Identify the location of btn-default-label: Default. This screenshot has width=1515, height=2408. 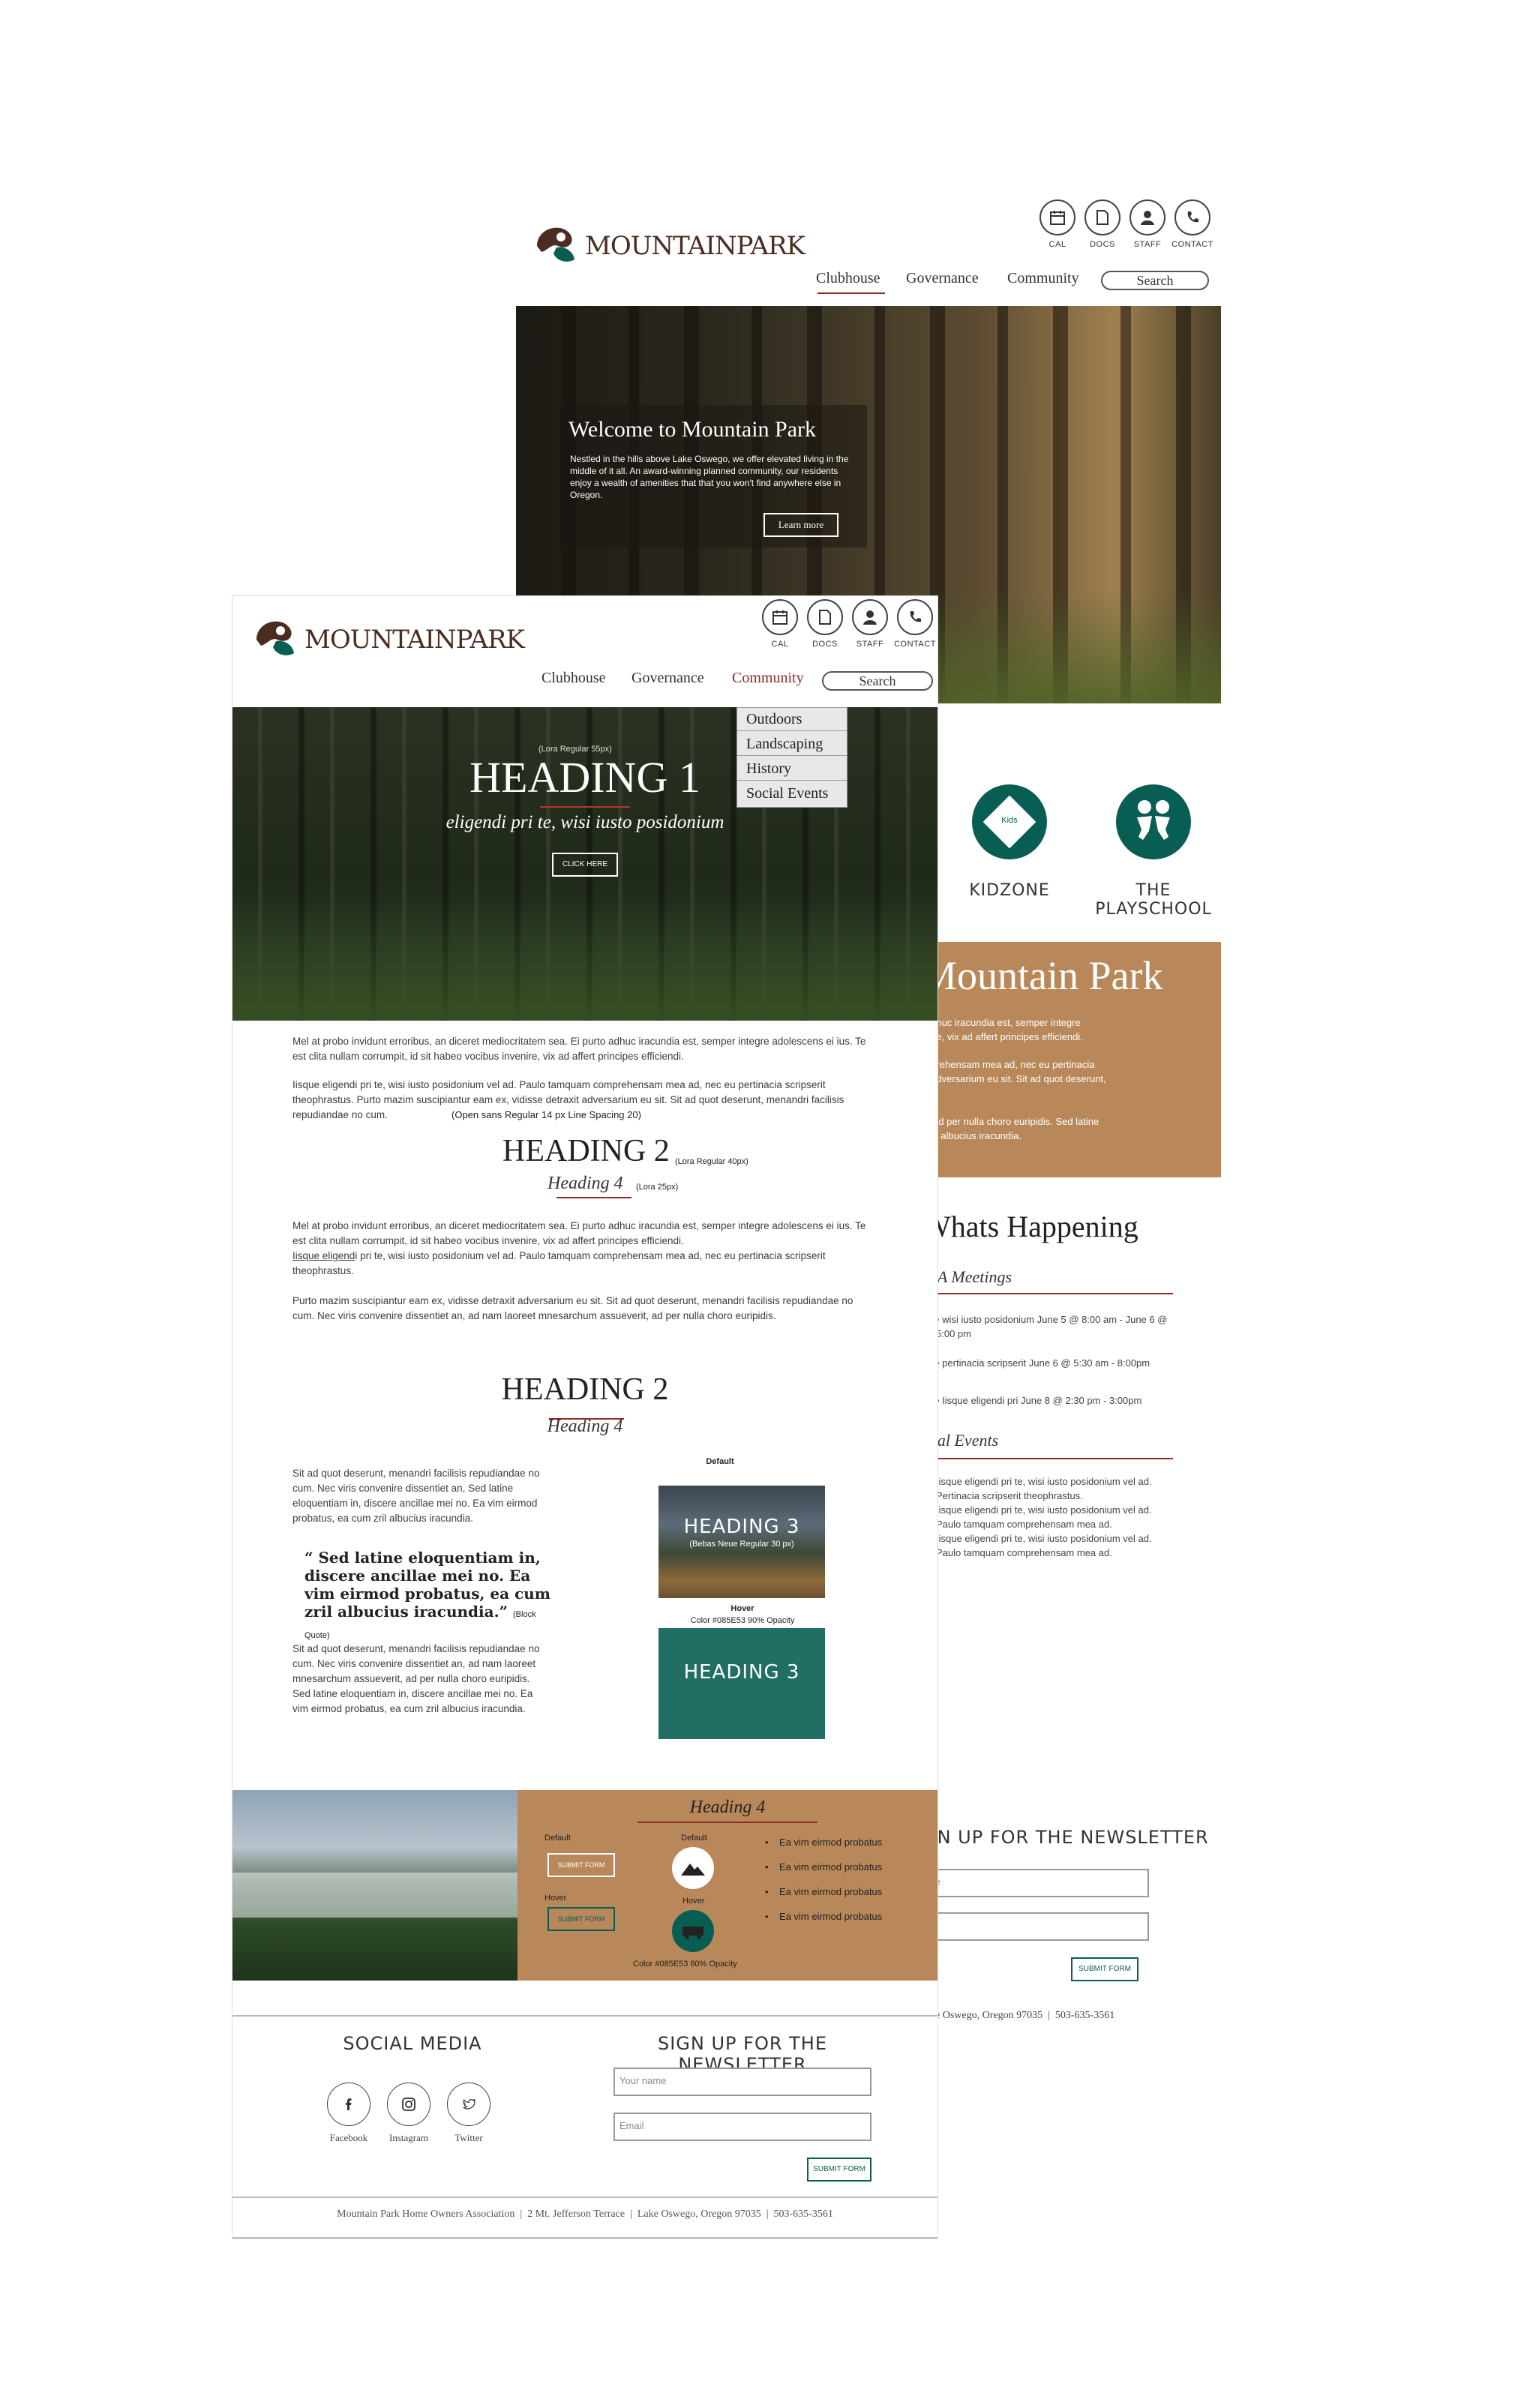
(557, 1838).